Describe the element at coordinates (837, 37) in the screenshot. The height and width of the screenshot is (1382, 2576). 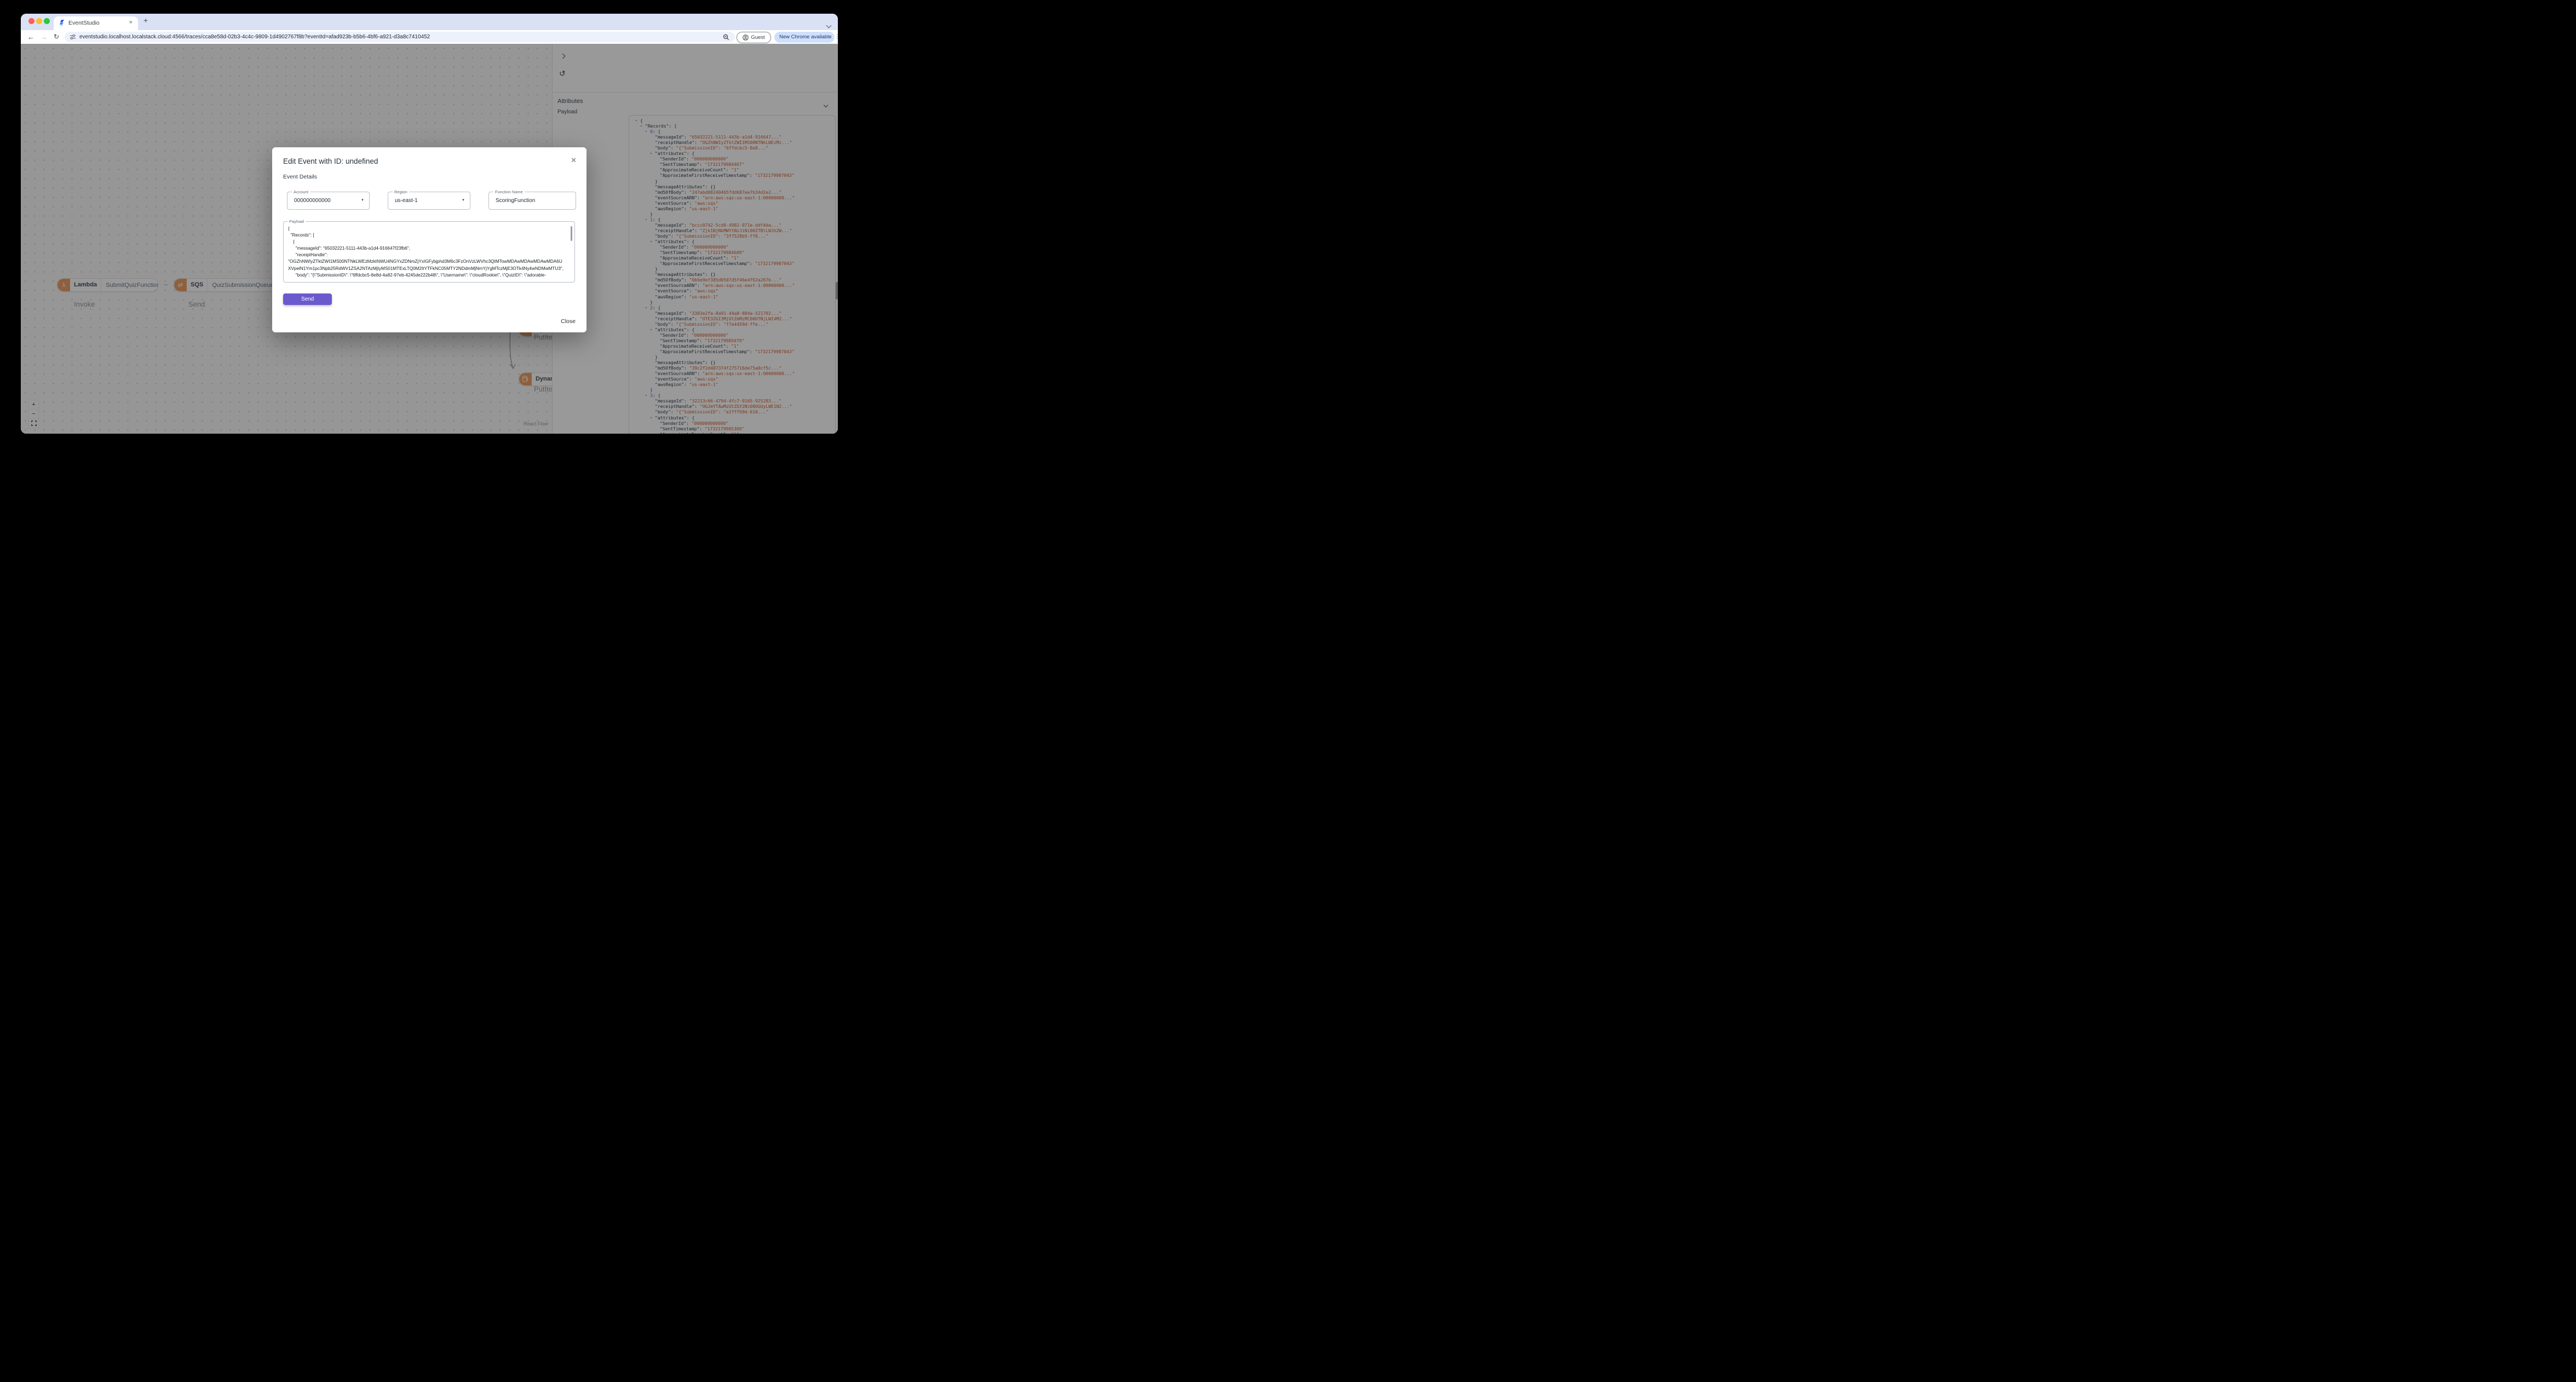
I see `browser-menu-icon: ⋮` at that location.